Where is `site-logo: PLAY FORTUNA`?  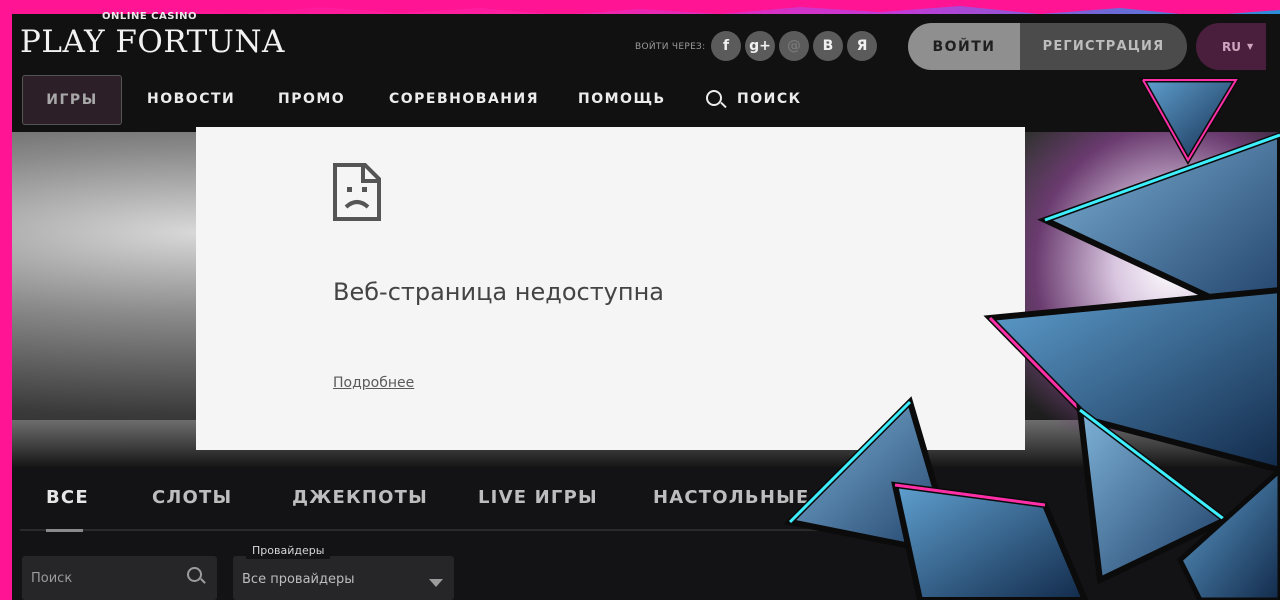 site-logo: PLAY FORTUNA is located at coordinates (152, 42).